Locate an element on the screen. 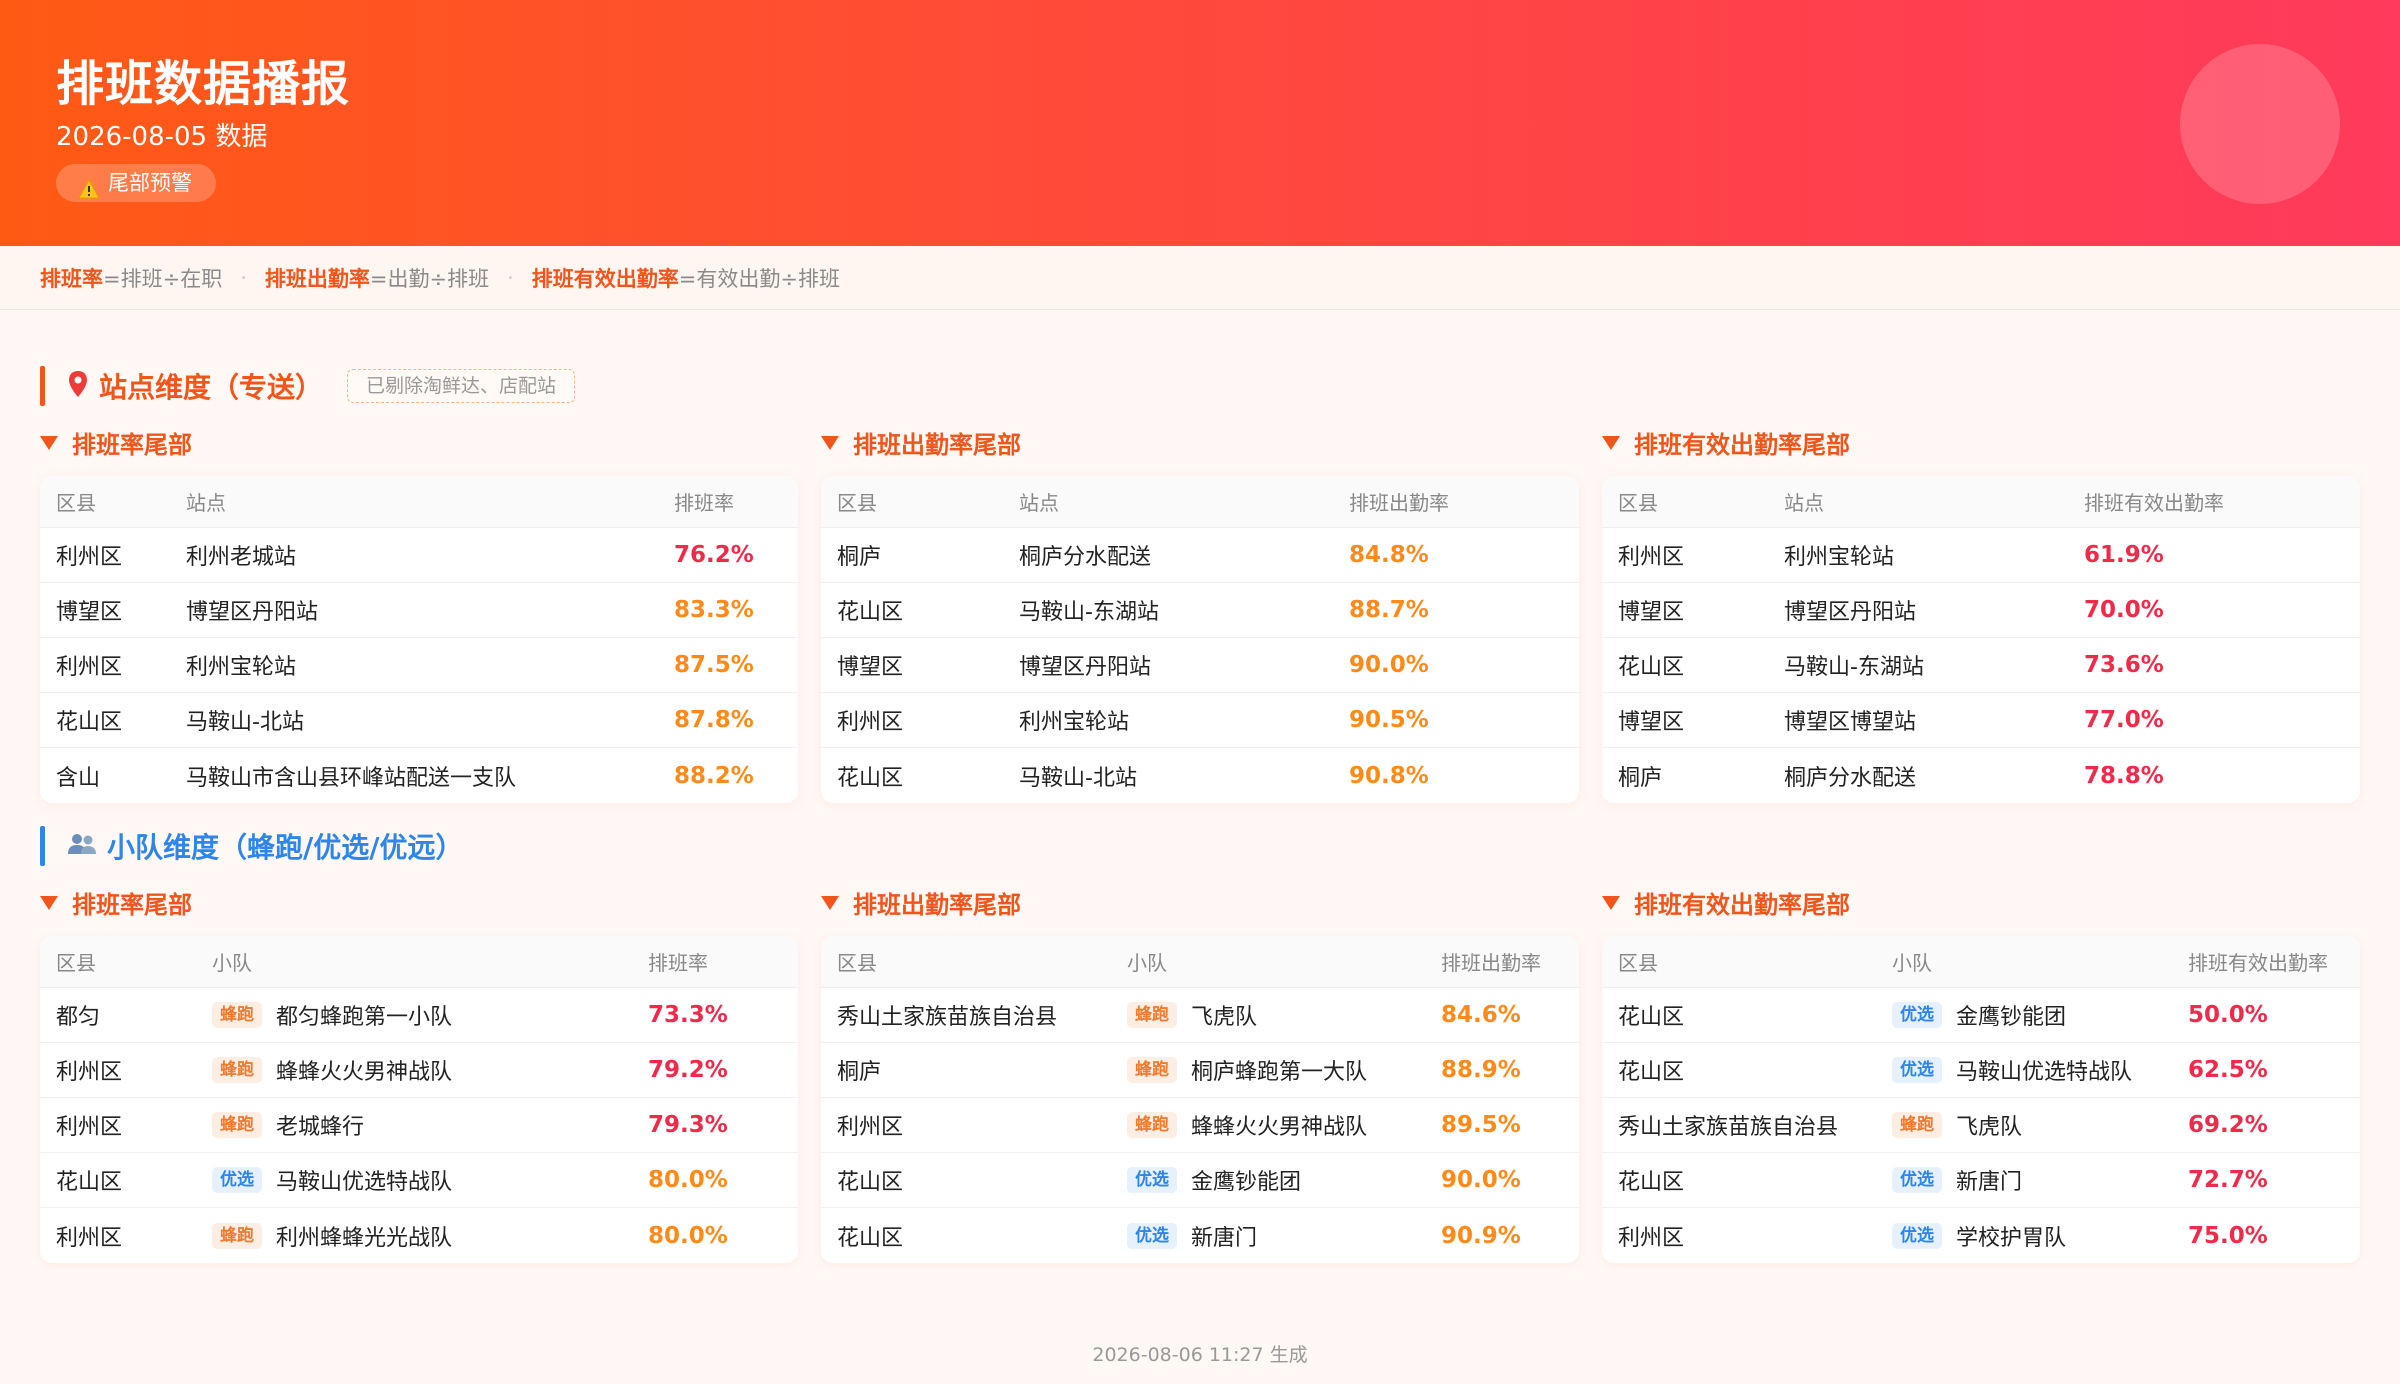 Image resolution: width=2400 pixels, height=1384 pixels. table-row: 花山区 马鞍山-北站 90.8% is located at coordinates (1133, 776).